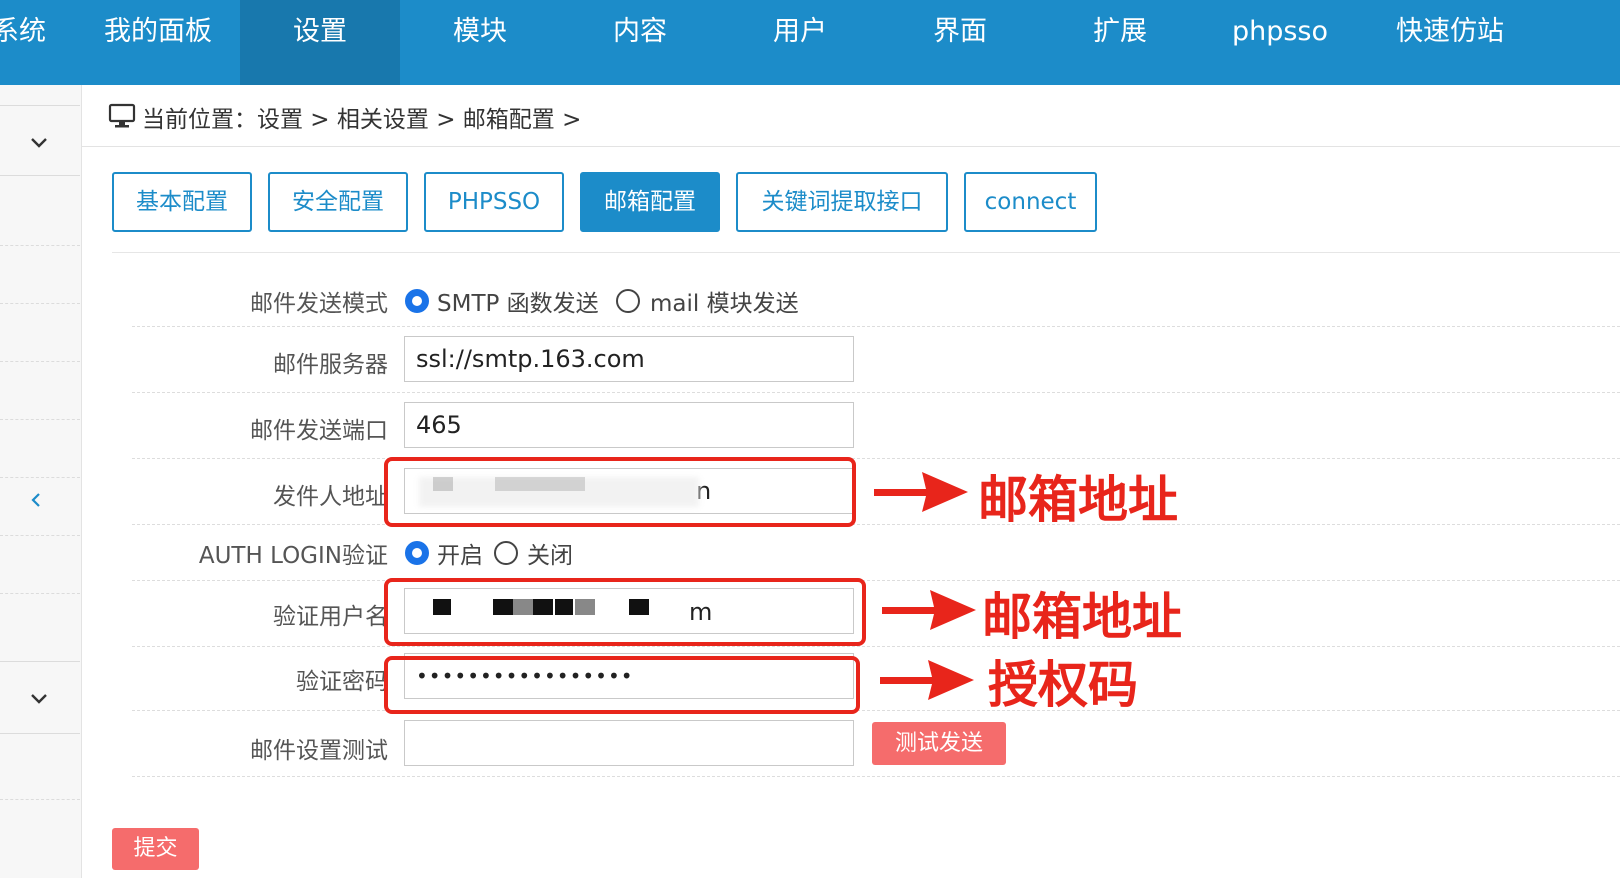 The image size is (1620, 878). I want to click on breadcrumb-path: 设置 > 相关设置 > 邮箱配置 >, so click(419, 120).